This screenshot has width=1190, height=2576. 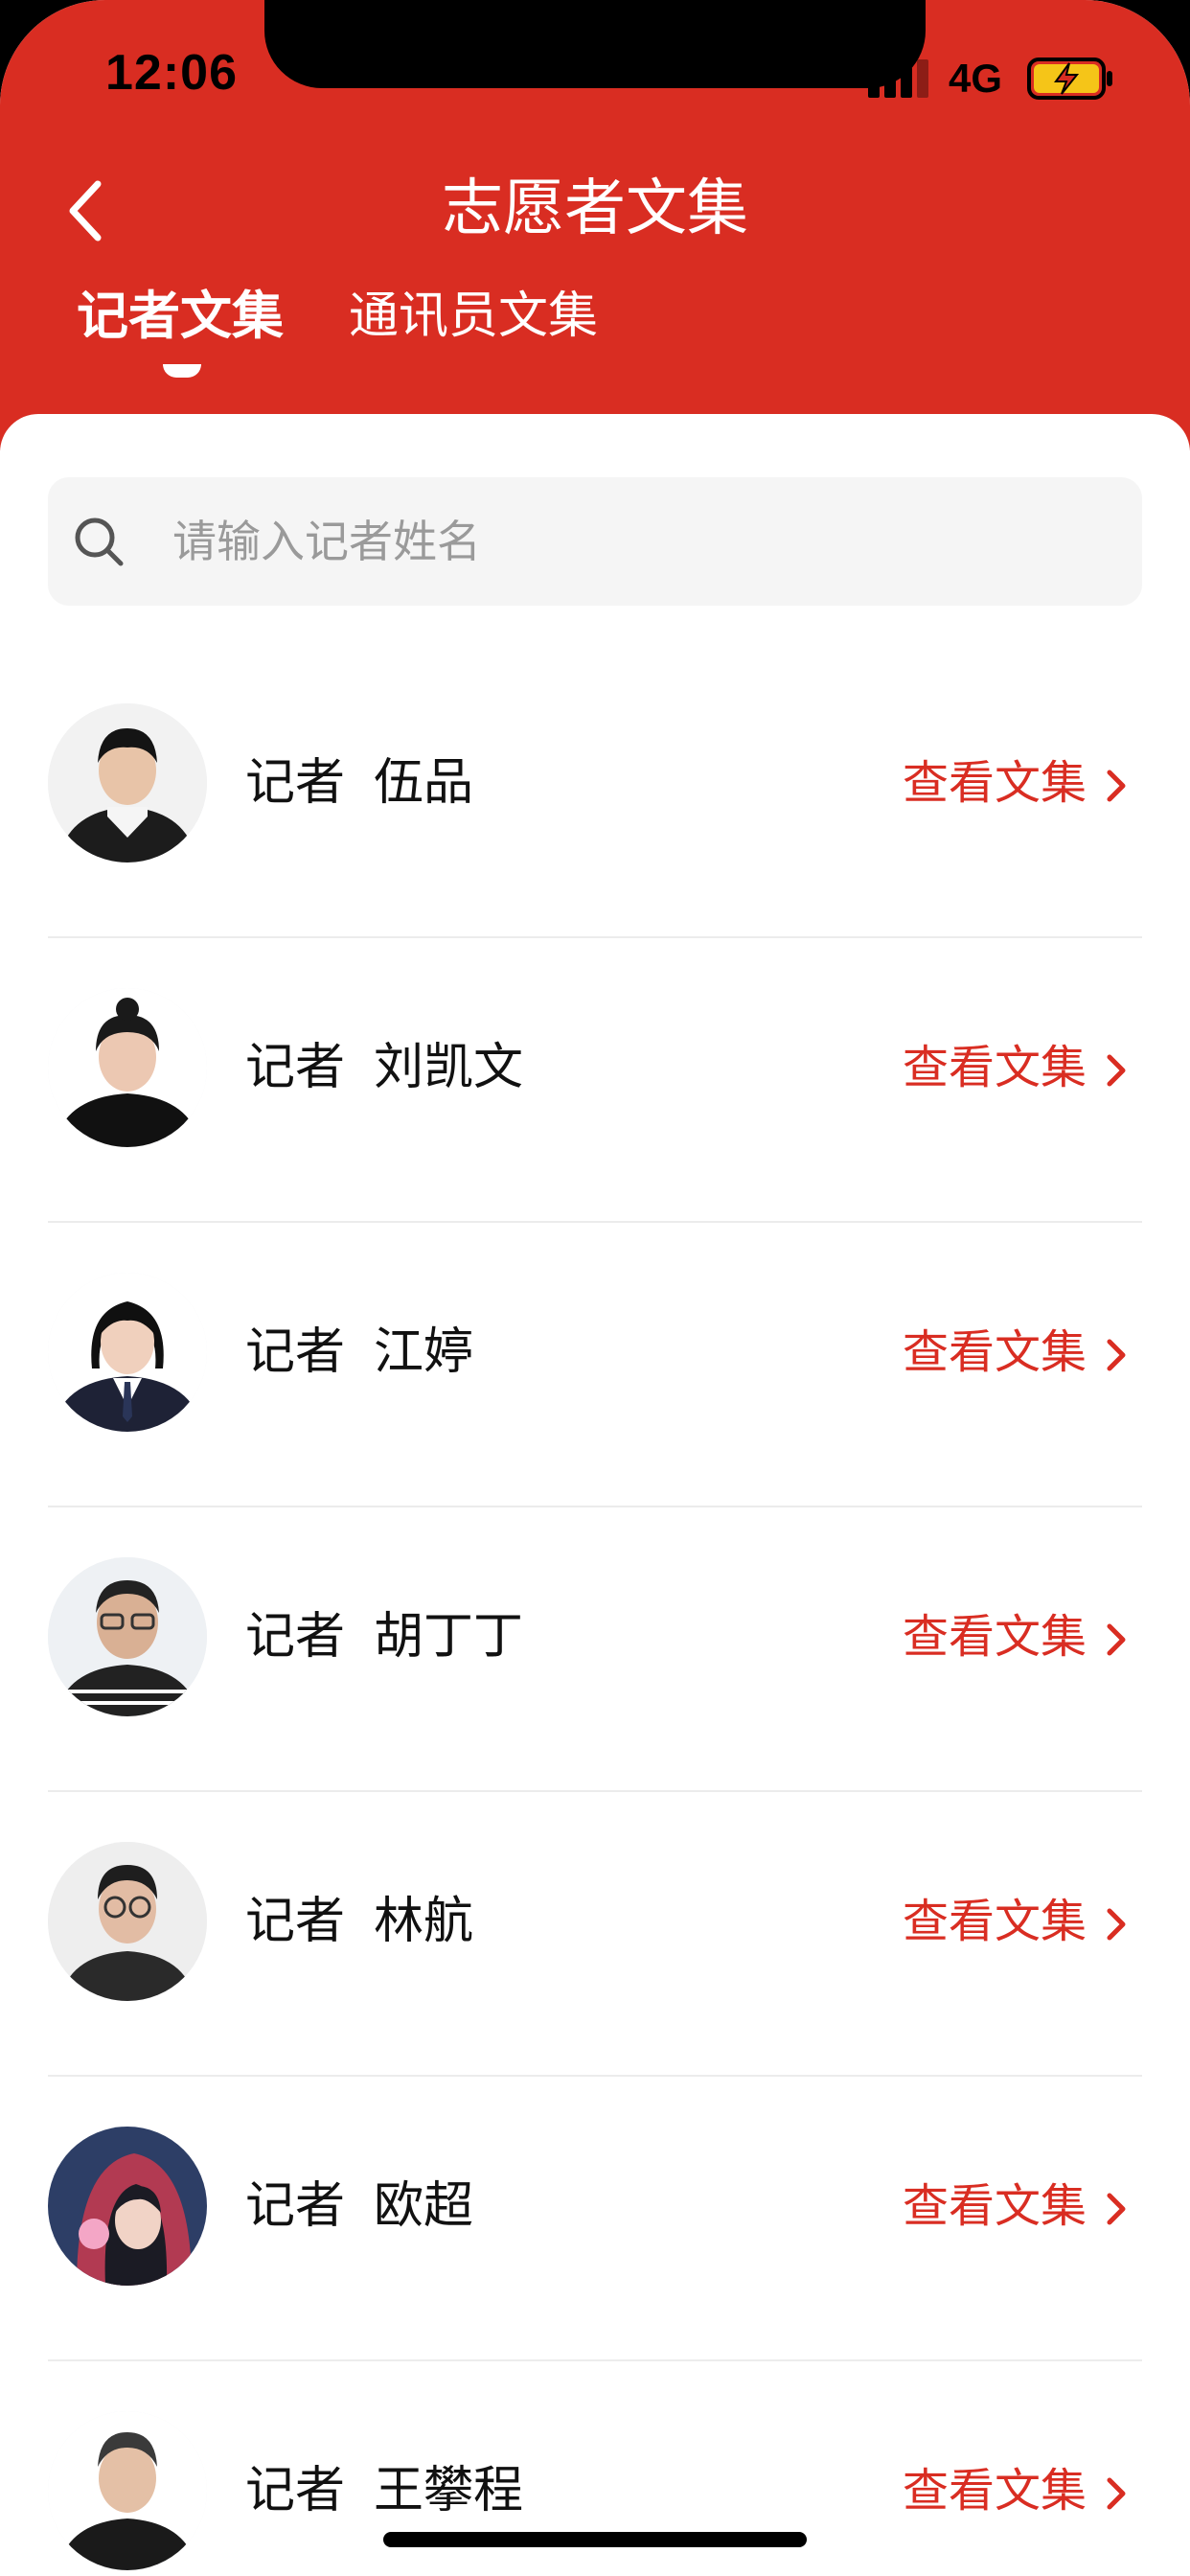 I want to click on search-bar, so click(x=595, y=541).